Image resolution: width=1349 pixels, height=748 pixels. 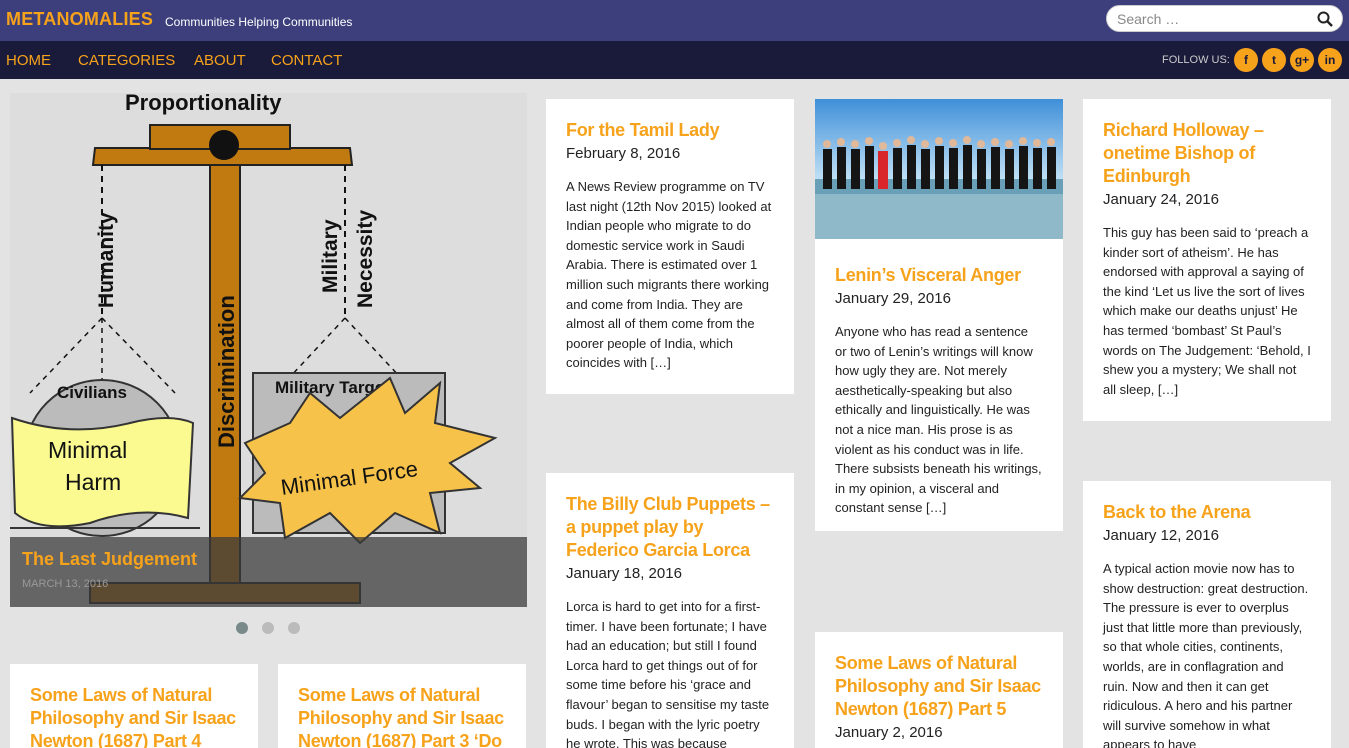 I want to click on nav-categories: CATEGORIES, so click(x=126, y=60).